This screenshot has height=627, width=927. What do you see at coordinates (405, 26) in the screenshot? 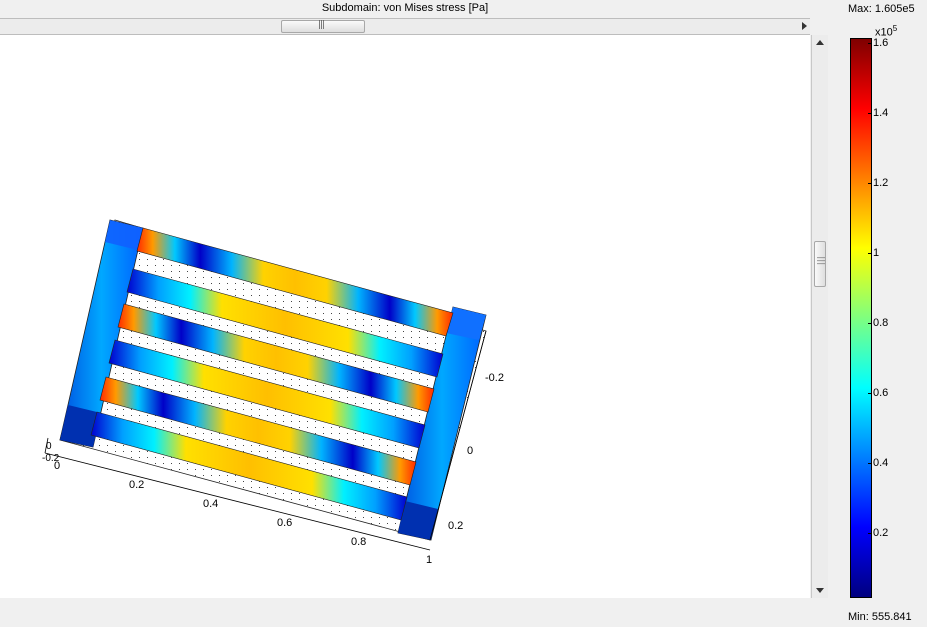
I see `horizontal-scrollbar: |||` at bounding box center [405, 26].